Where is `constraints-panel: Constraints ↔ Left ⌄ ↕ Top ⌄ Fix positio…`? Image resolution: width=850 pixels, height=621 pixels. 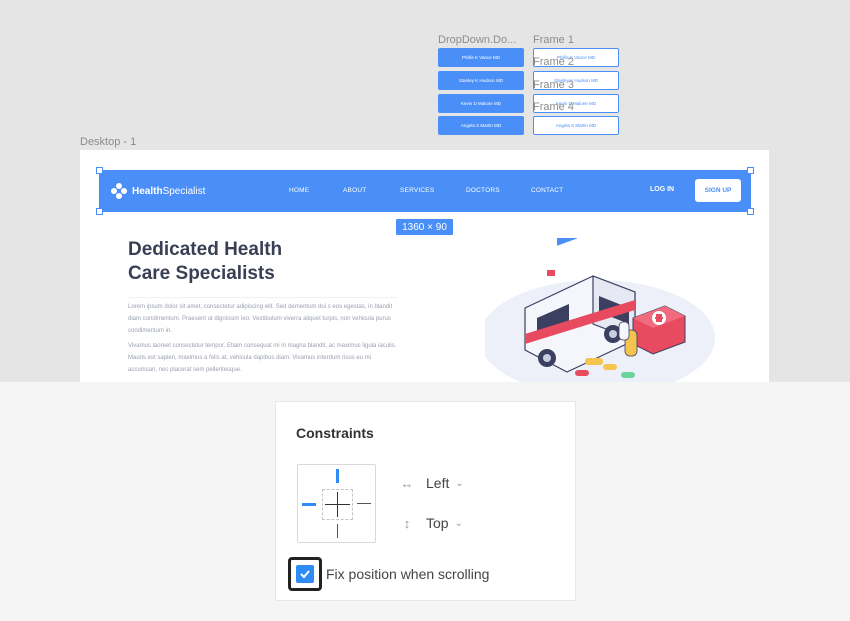
constraints-panel: Constraints ↔ Left ⌄ ↕ Top ⌄ Fix positio… is located at coordinates (425, 501).